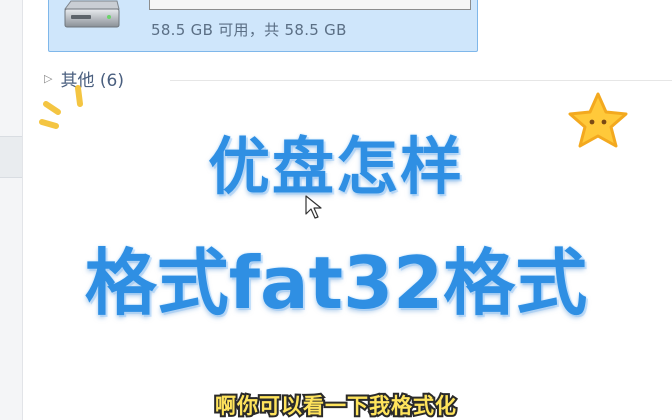 The width and height of the screenshot is (672, 420). What do you see at coordinates (310, 5) in the screenshot?
I see `capacity-bar` at bounding box center [310, 5].